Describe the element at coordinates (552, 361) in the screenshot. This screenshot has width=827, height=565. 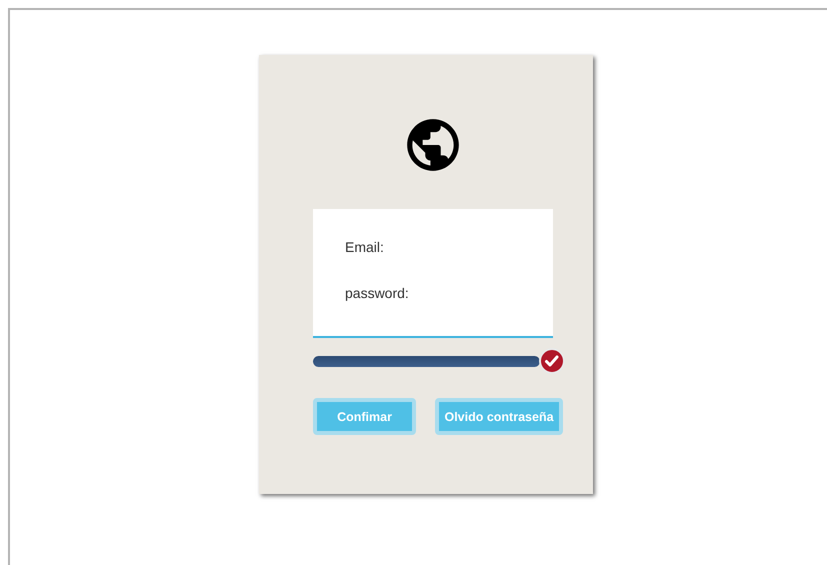
I see `check-icon` at that location.